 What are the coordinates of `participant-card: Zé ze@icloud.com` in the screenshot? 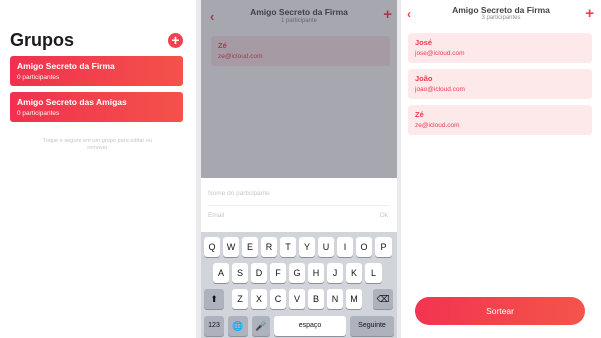 It's located at (500, 120).